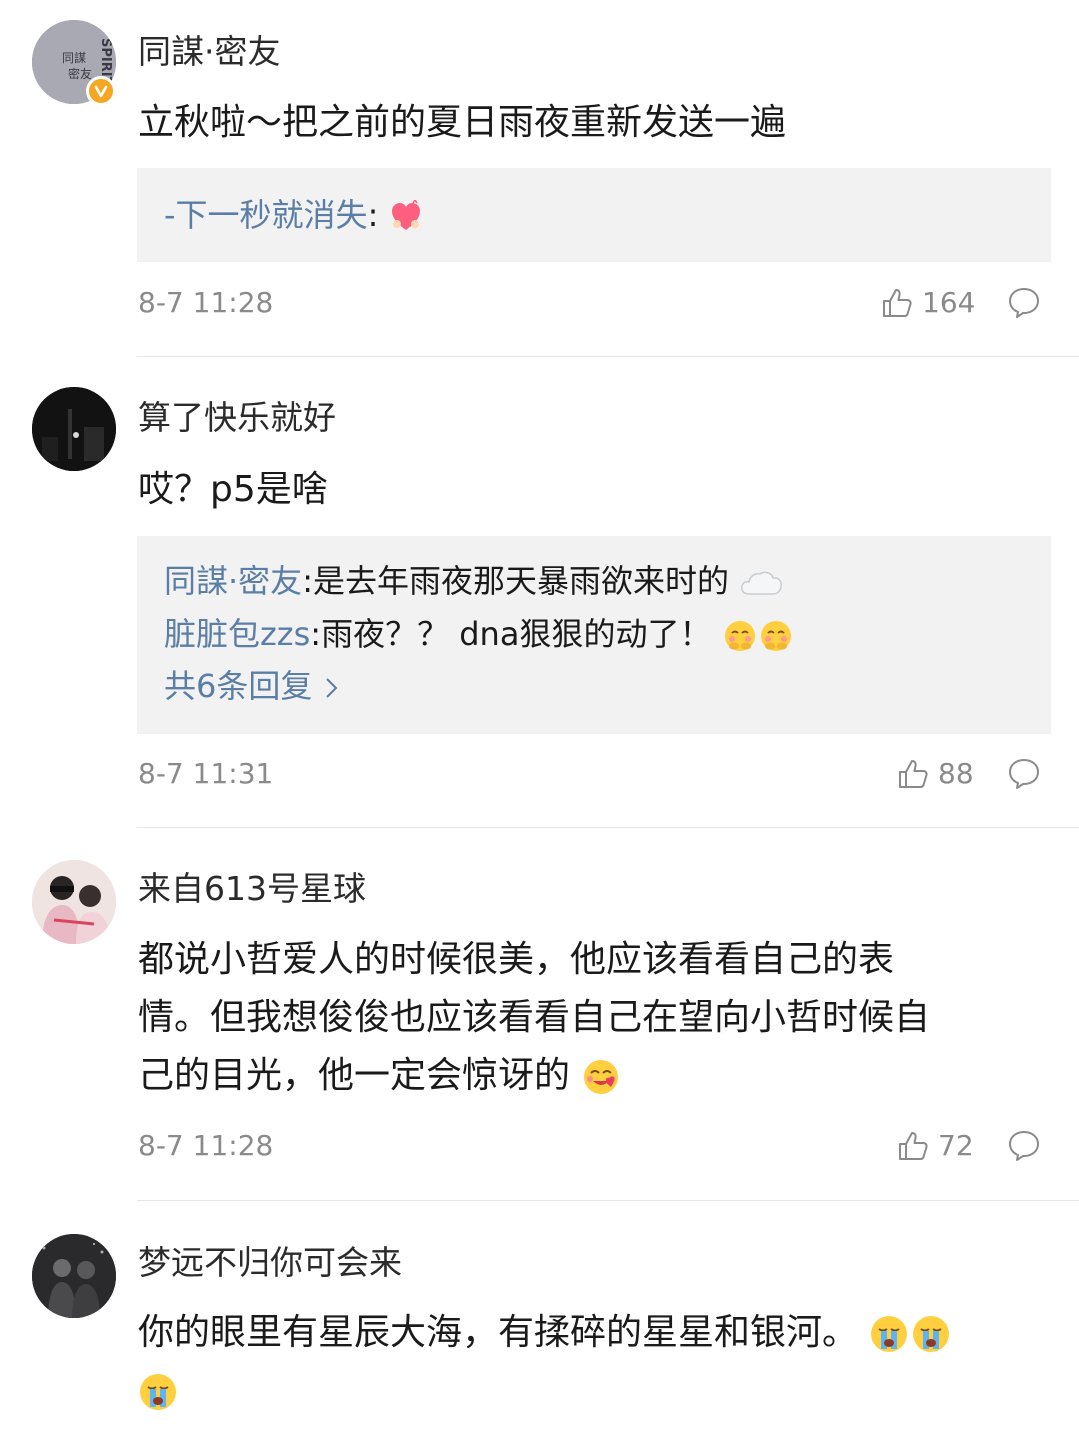  I want to click on comment-text-line-wrap: 己的目光，他一定会惊讶的, so click(588, 1076).